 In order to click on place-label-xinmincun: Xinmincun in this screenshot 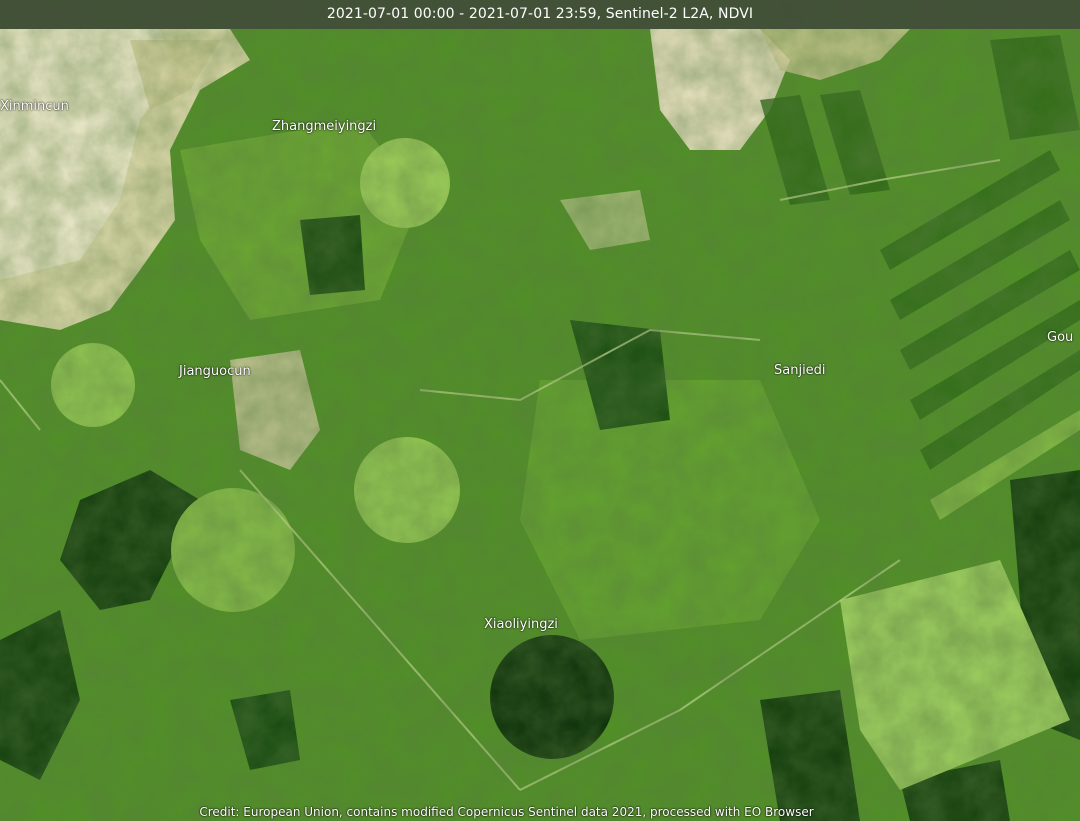, I will do `click(34, 106)`.